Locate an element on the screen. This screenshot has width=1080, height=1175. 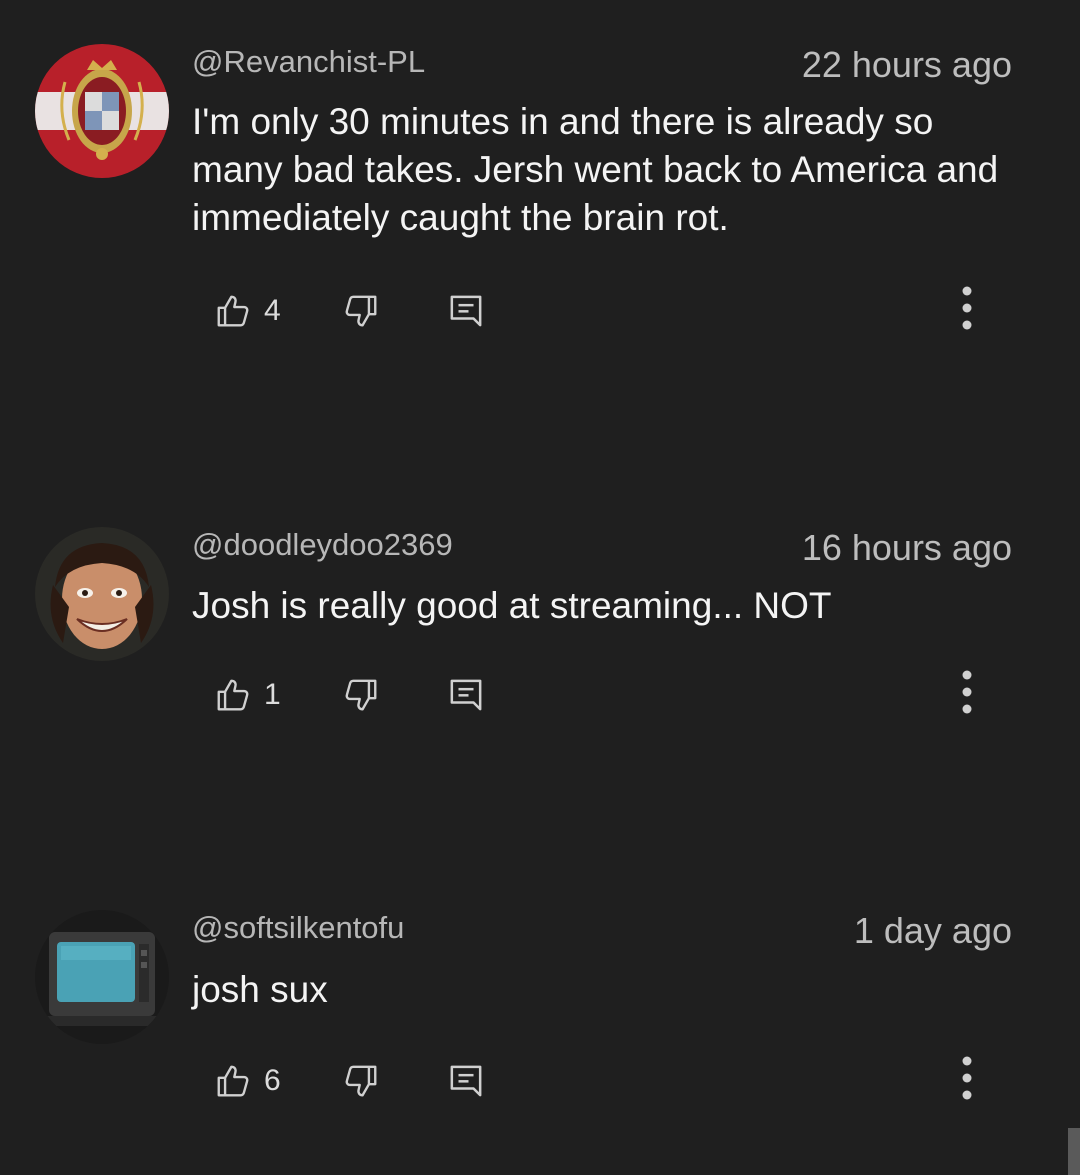
like-count: 6 is located at coordinates (272, 1080).